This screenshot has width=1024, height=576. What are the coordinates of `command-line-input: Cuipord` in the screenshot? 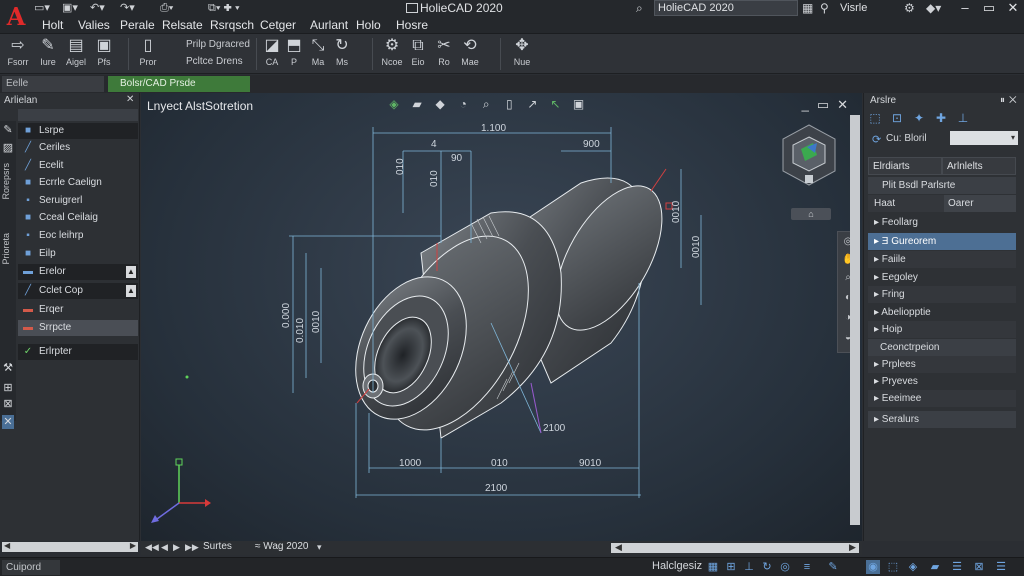 It's located at (31, 567).